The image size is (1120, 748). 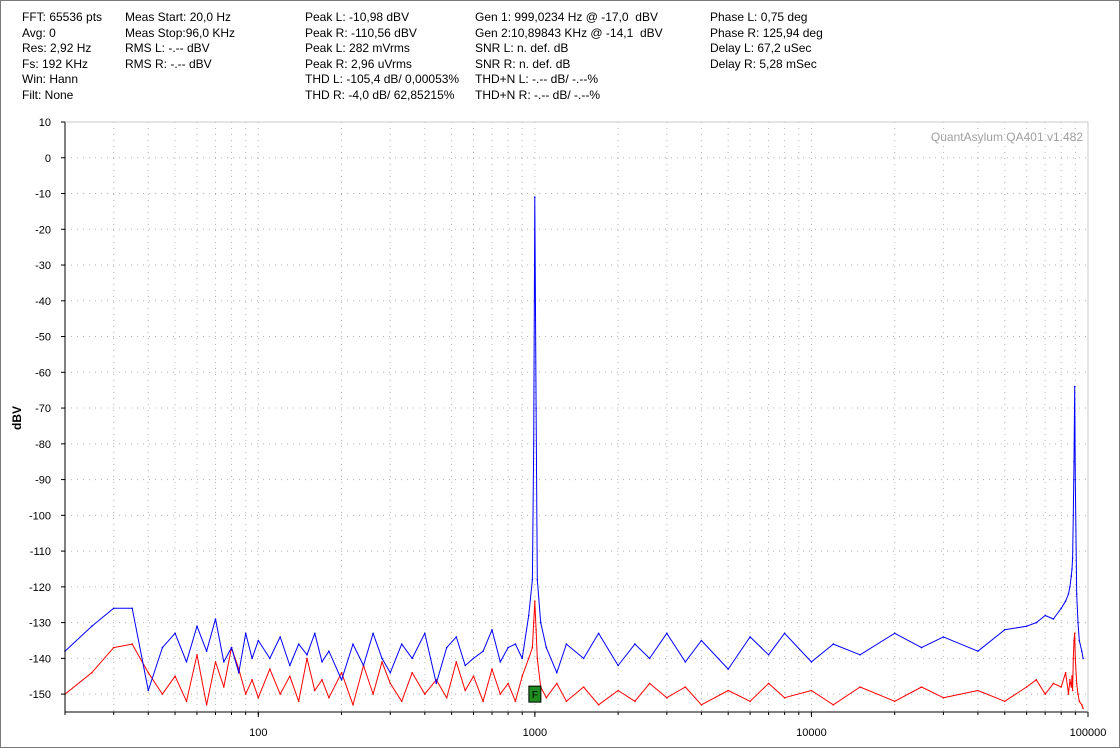 I want to click on y-tick-label: -120, so click(x=40, y=588).